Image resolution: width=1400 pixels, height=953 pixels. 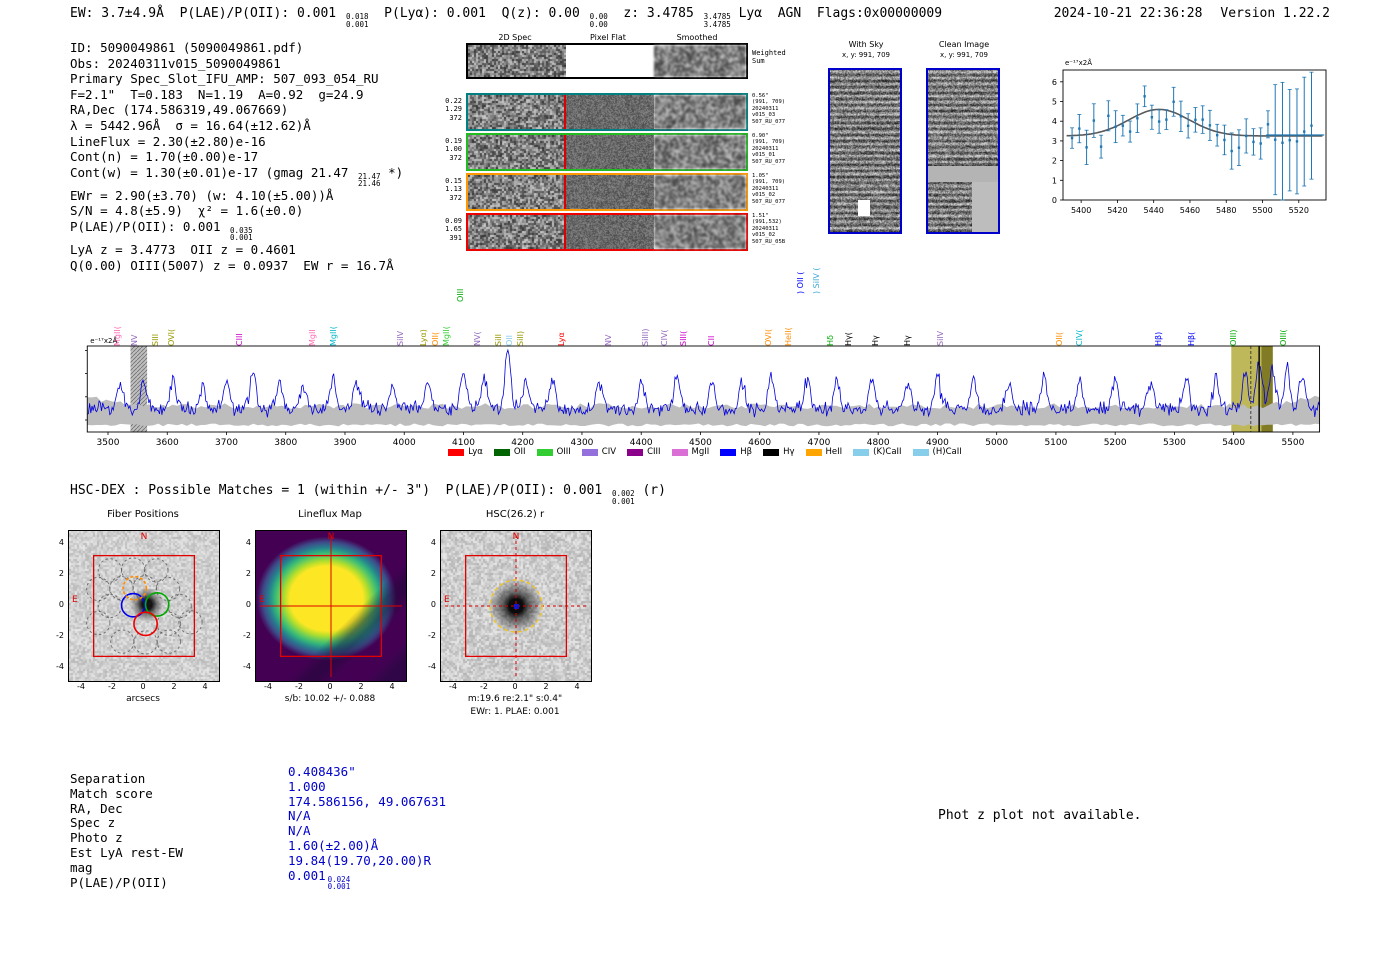 I want to click on inset-ytick-label: 4, so click(x=1054, y=121).